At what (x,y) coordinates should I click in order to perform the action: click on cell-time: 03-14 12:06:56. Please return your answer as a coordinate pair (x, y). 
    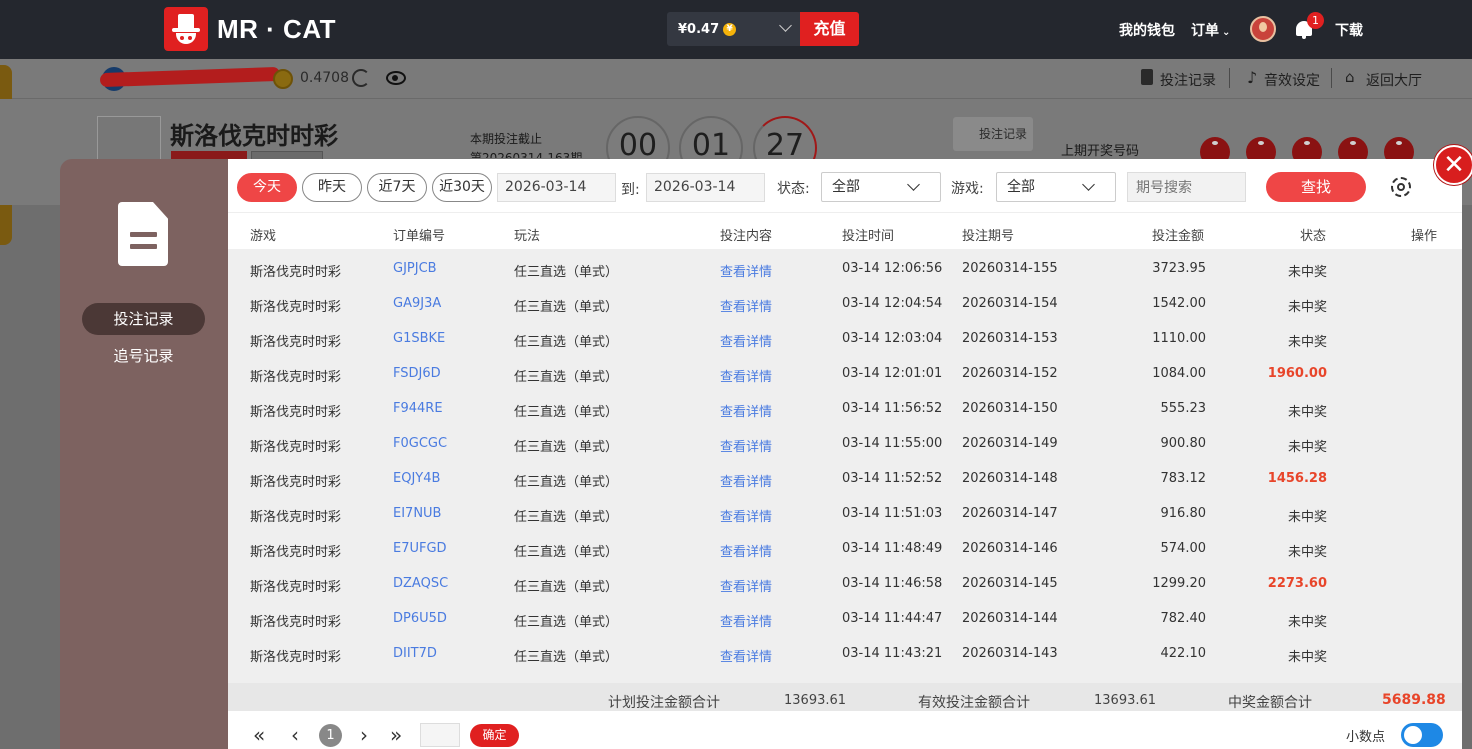
    Looking at the image, I should click on (892, 268).